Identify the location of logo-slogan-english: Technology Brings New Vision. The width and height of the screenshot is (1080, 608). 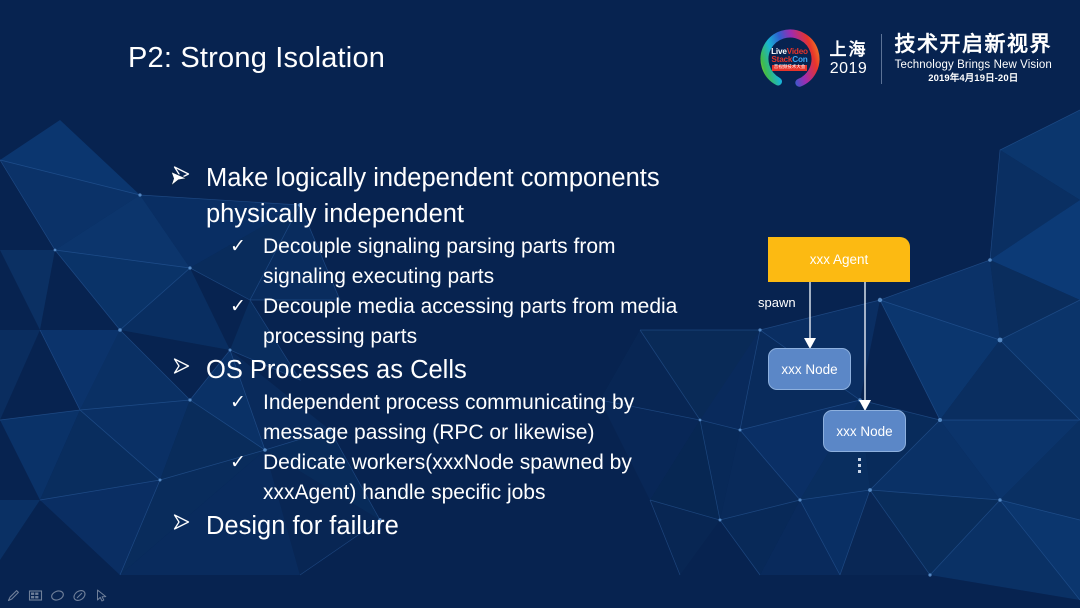
(973, 64).